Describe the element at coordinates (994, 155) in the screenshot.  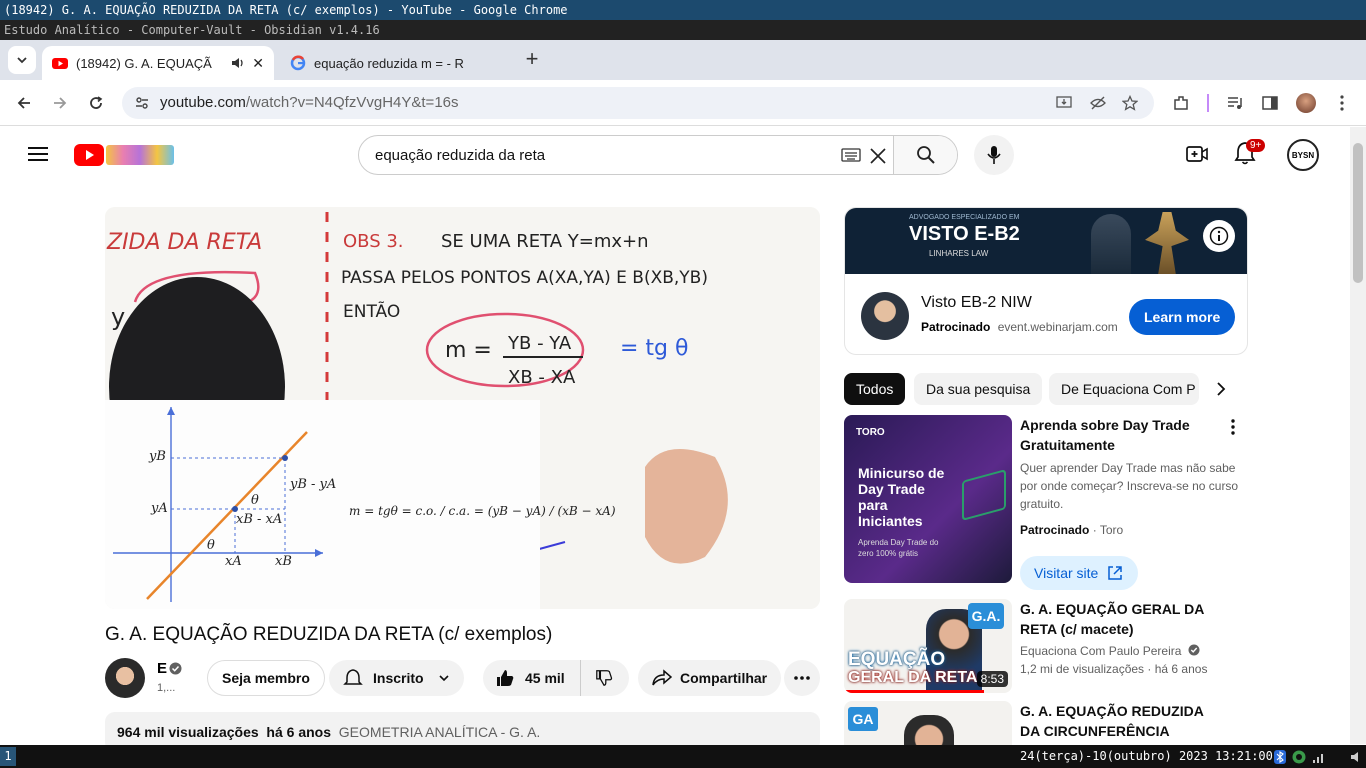
I see `voice-search-button` at that location.